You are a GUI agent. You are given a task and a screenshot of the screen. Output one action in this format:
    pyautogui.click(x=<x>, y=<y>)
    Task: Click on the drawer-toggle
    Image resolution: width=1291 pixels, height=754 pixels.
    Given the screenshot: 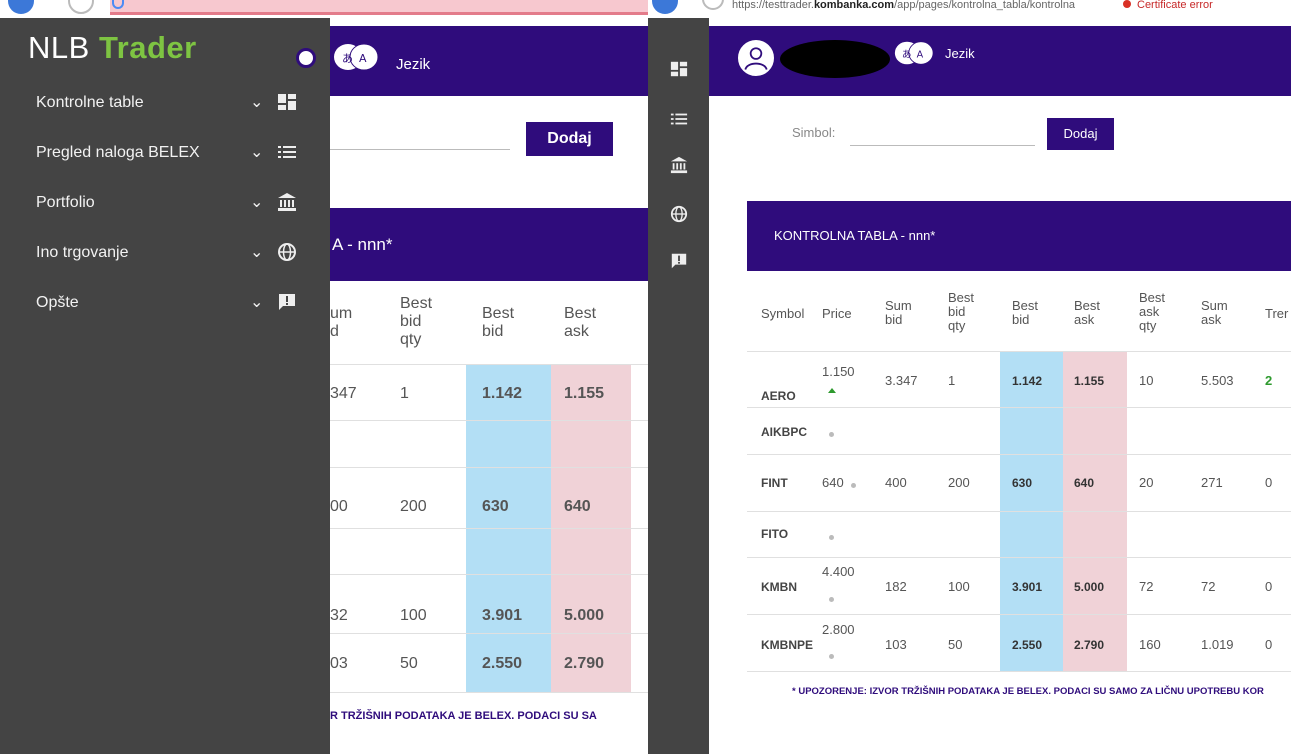 What is the action you would take?
    pyautogui.click(x=306, y=58)
    